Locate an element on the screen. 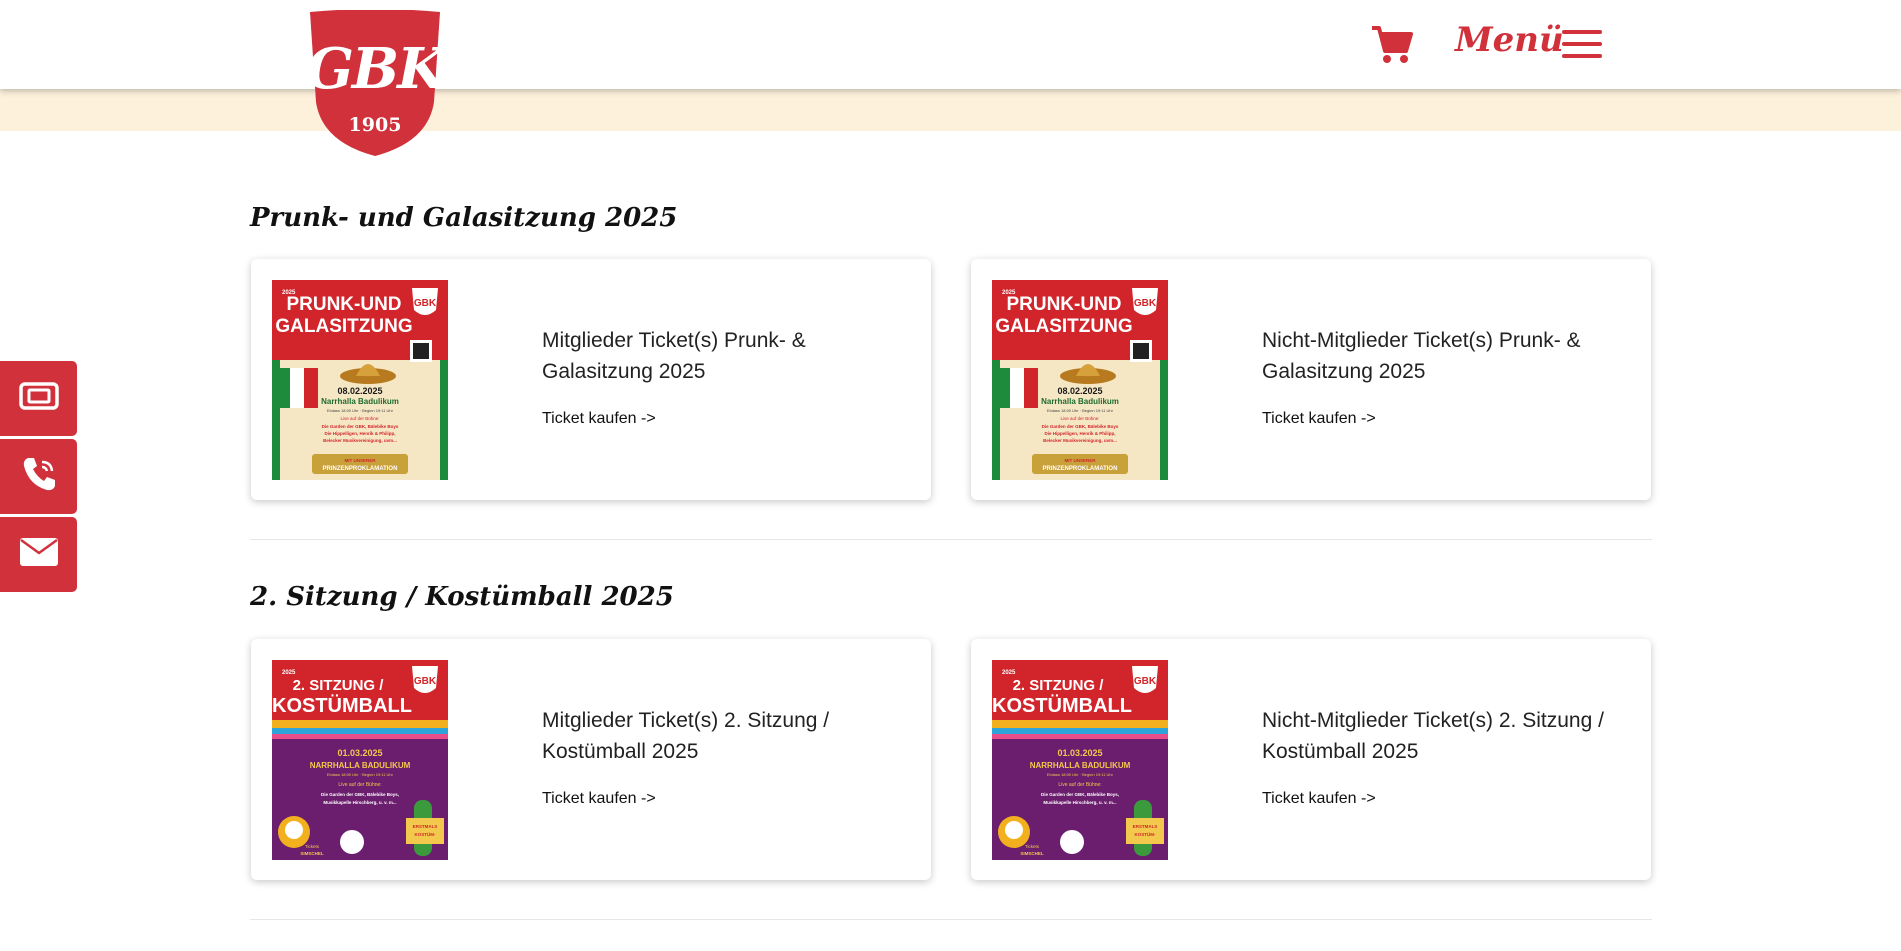 The width and height of the screenshot is (1901, 951). hamburger-menu-icon is located at coordinates (1582, 45).